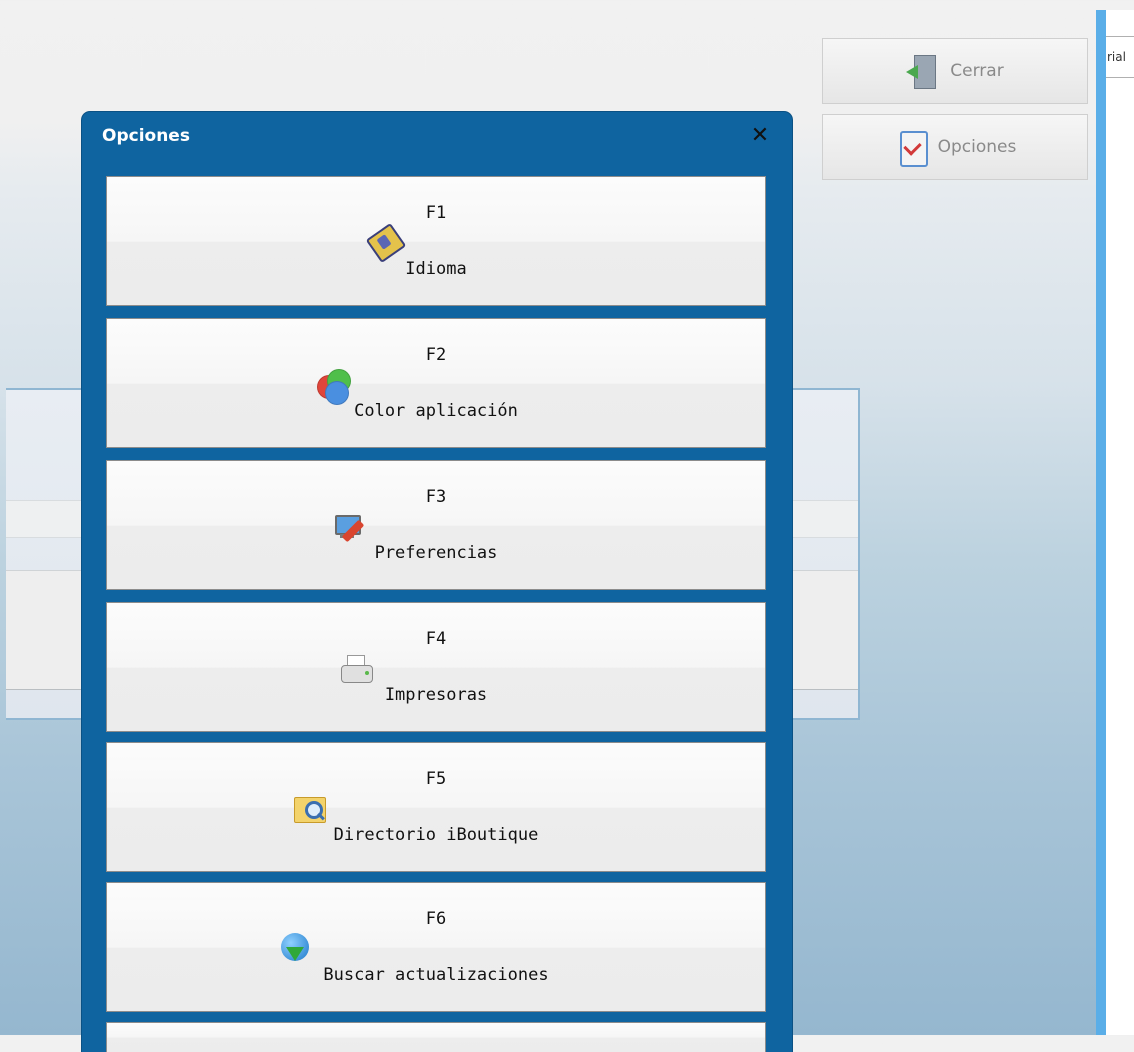 This screenshot has height=1052, width=1134. What do you see at coordinates (436, 411) in the screenshot?
I see `option-label: Color aplicación` at bounding box center [436, 411].